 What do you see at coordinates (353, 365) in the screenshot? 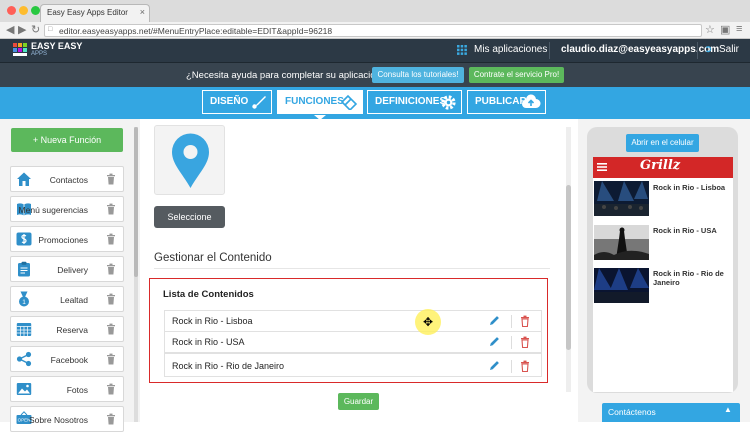
I see `content-row: Rock in Rio - Rio de Janeiro` at bounding box center [353, 365].